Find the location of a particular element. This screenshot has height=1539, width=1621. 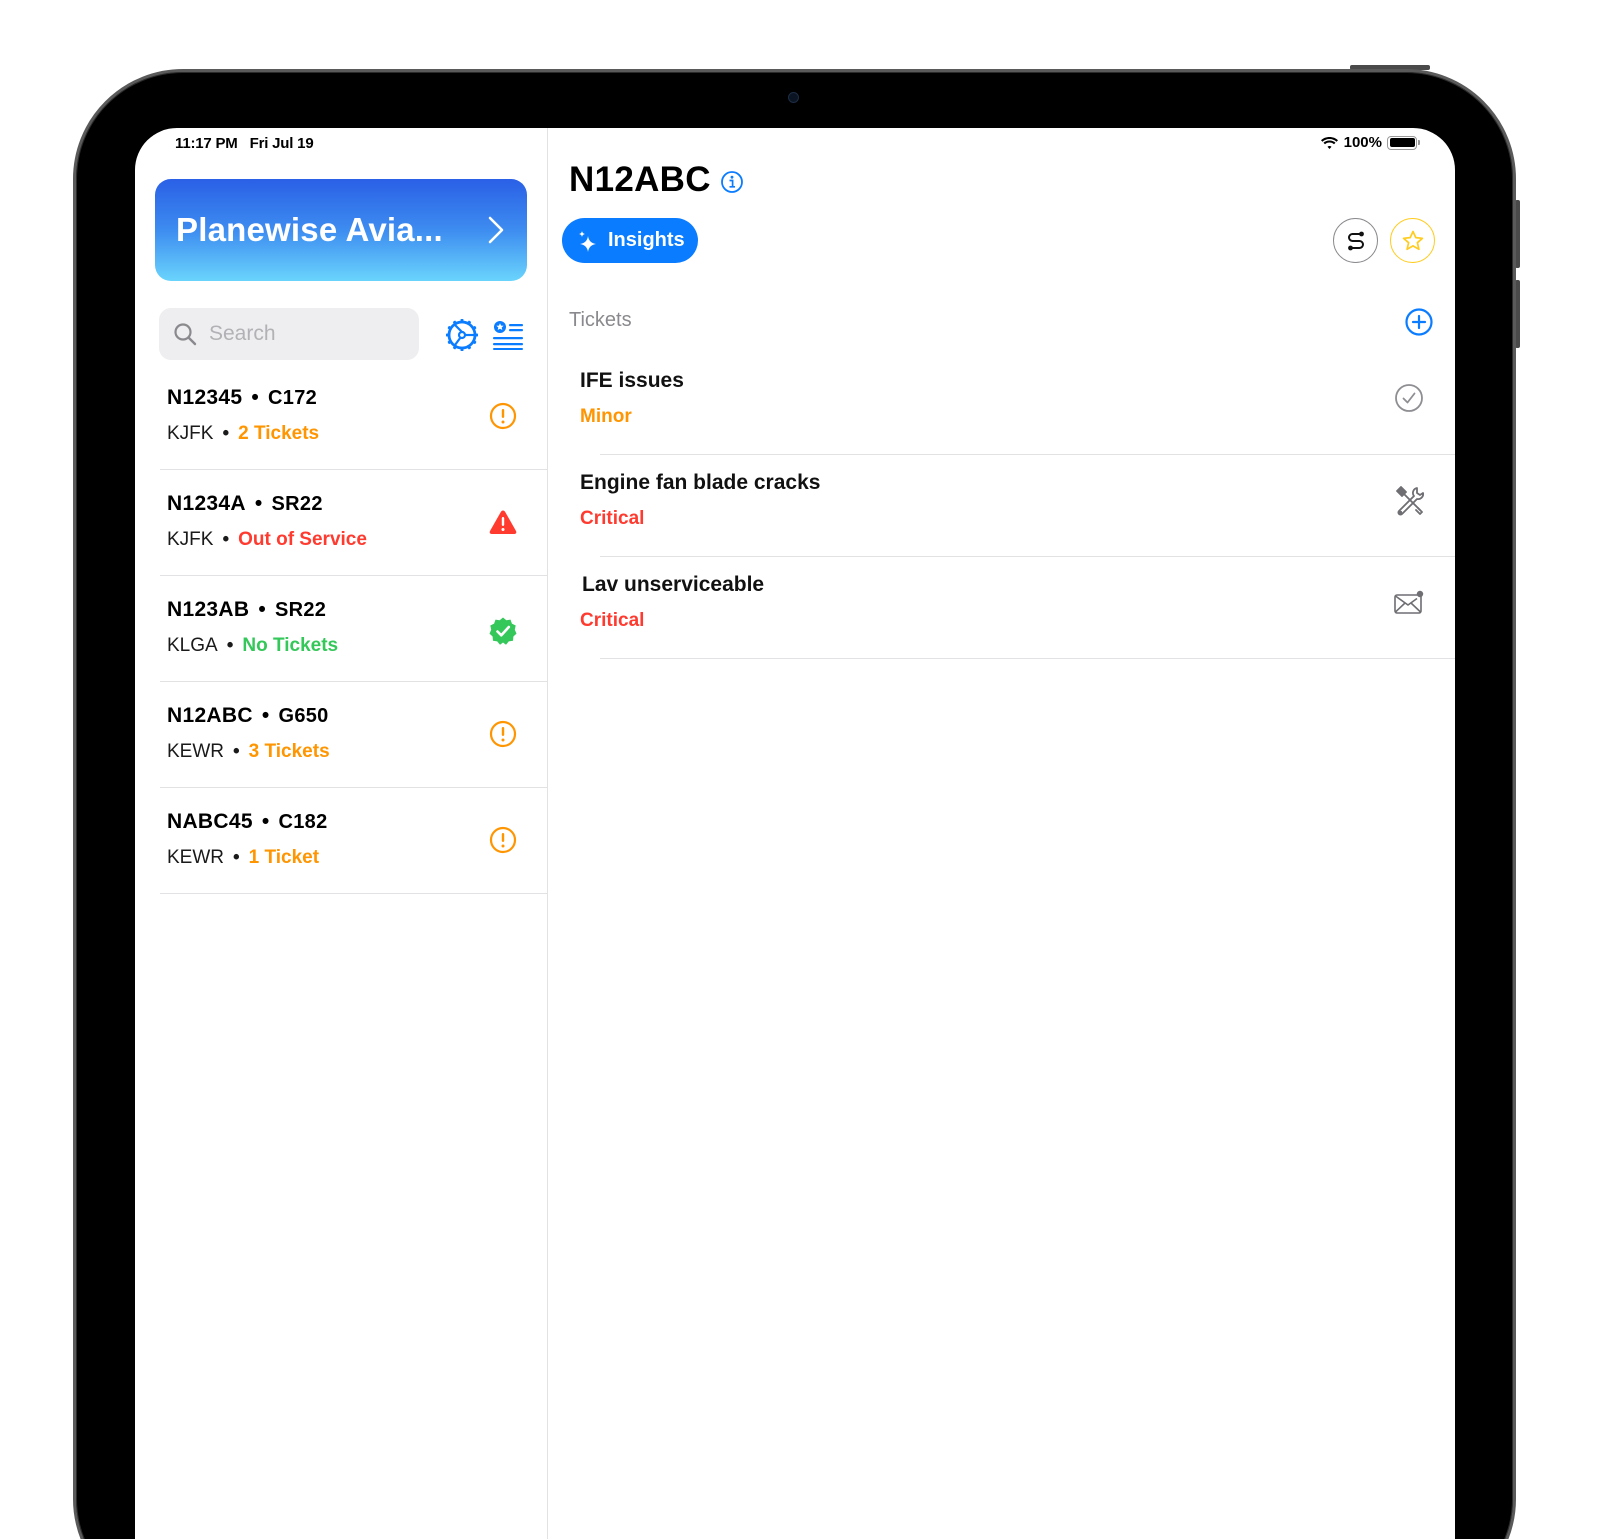

ticket-row: Engine fan blade cracks Critical is located at coordinates (1017, 506).